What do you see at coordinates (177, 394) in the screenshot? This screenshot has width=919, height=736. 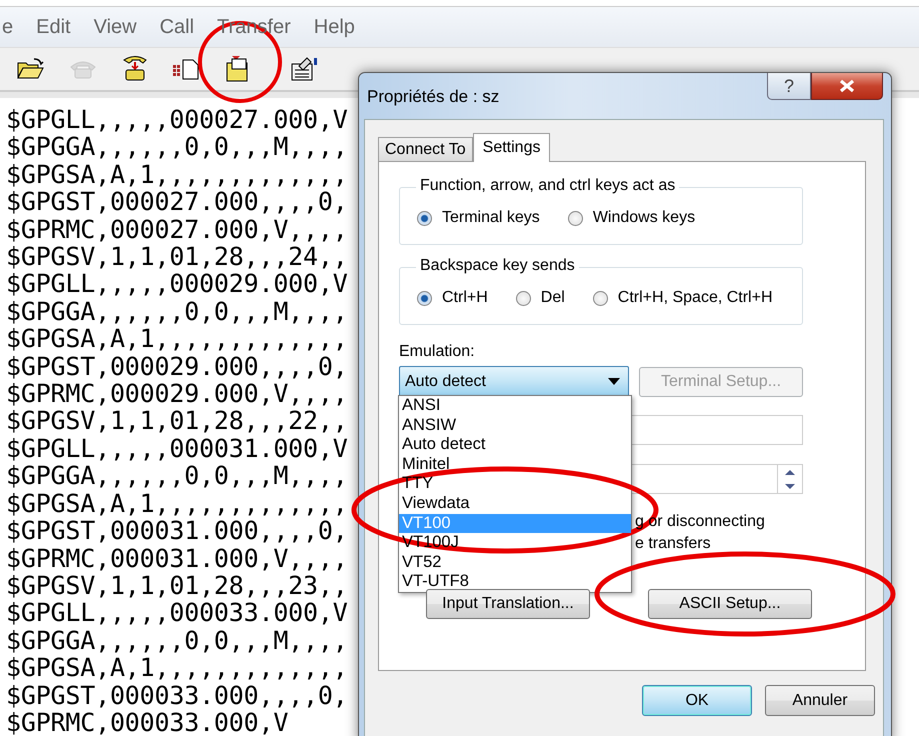 I see `terminal-line: $GPRMC,000029.000,V,,,,` at bounding box center [177, 394].